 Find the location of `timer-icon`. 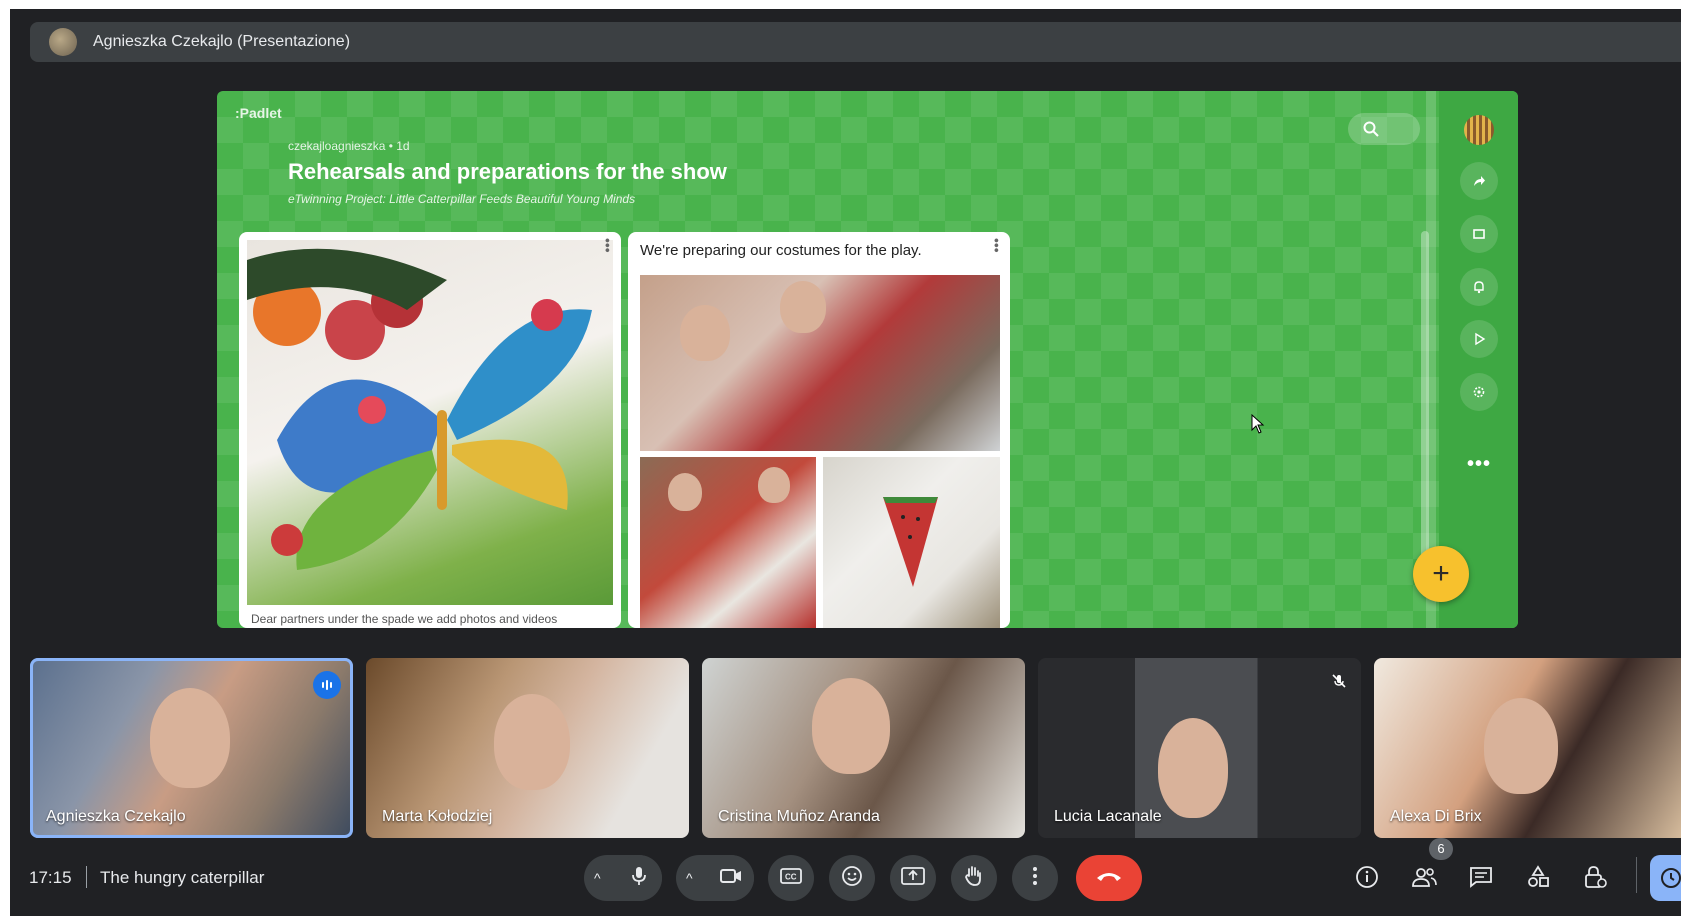

timer-icon is located at coordinates (1670, 880).